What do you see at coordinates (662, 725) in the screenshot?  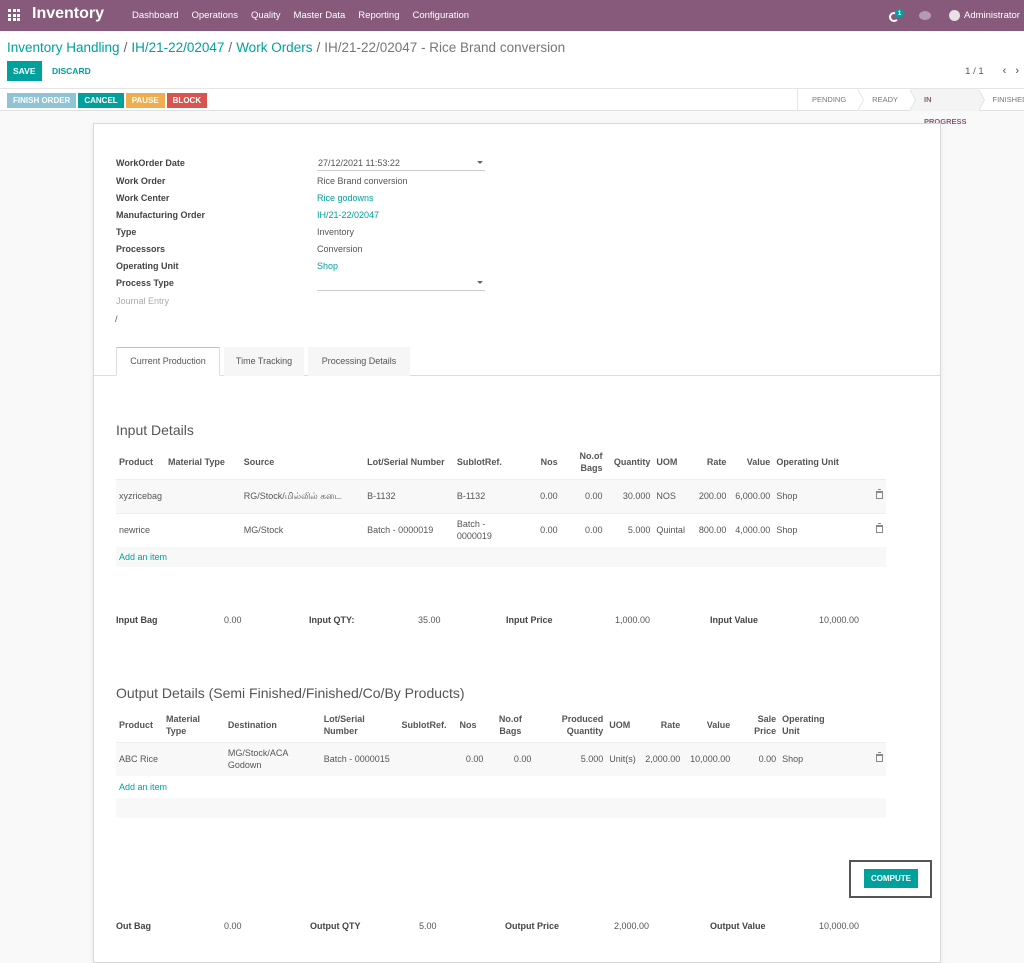 I see `column-header: Rate` at bounding box center [662, 725].